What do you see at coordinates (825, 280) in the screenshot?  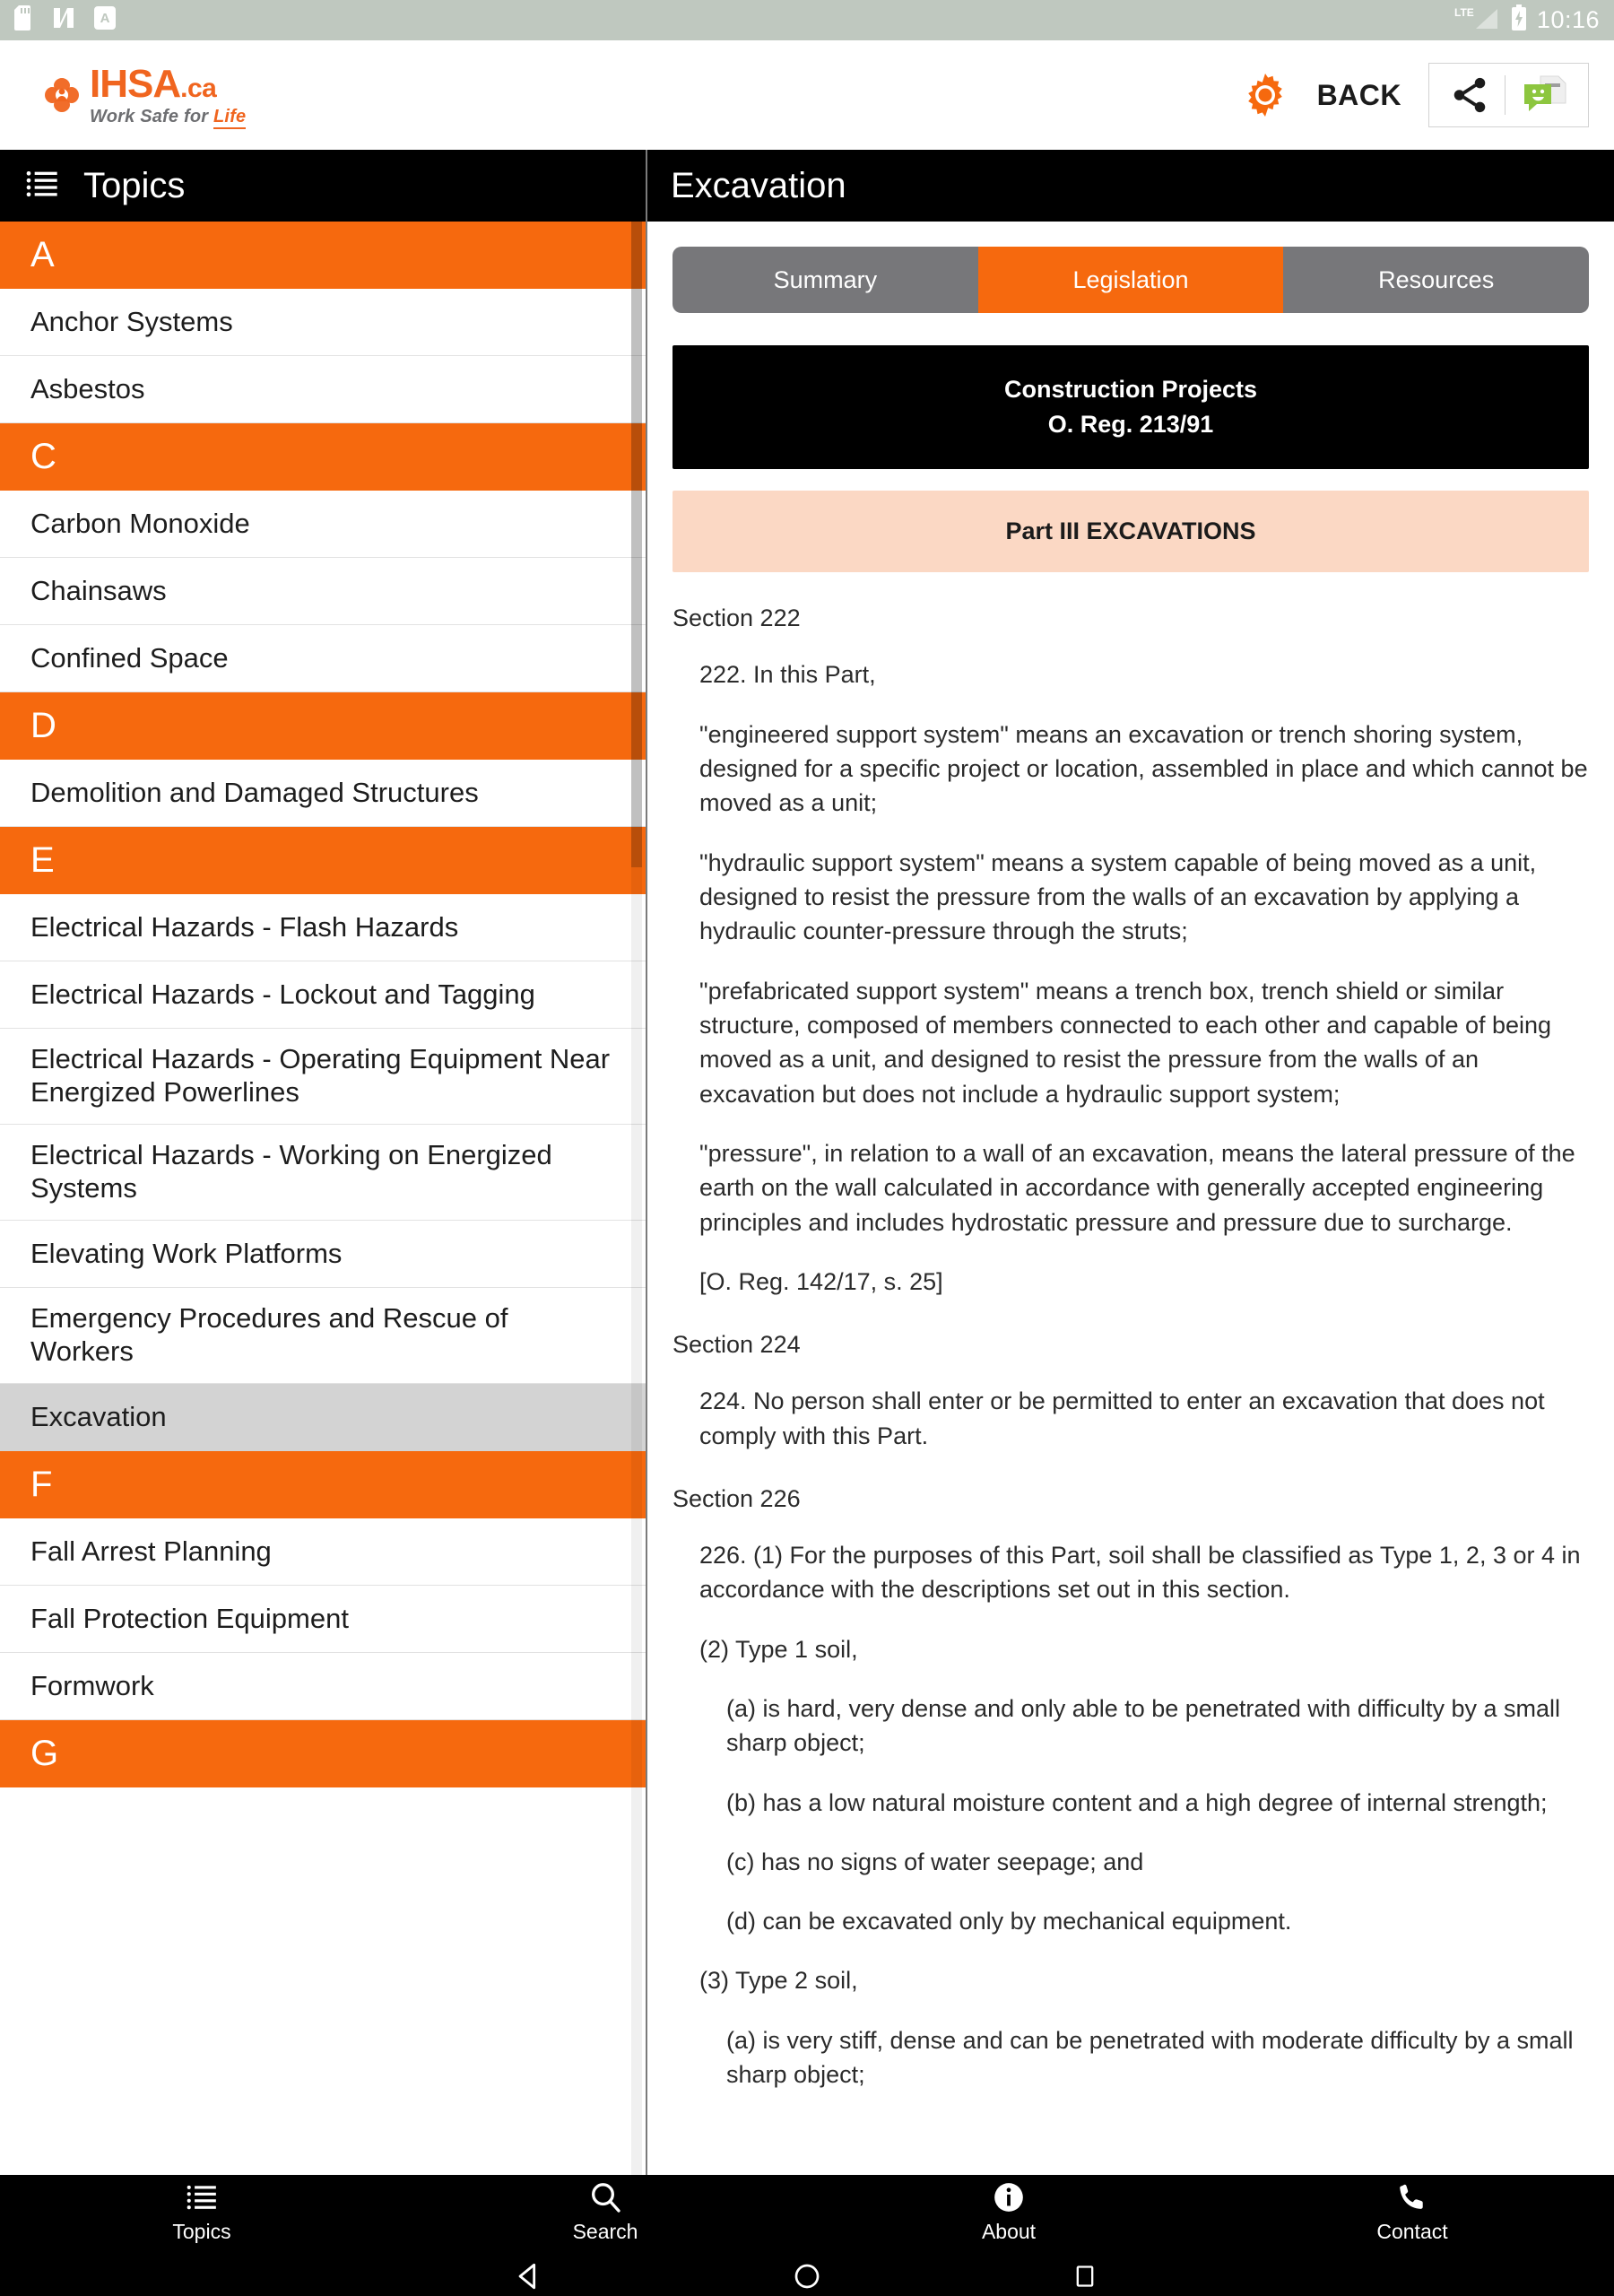 I see `tab-summary: Summary` at bounding box center [825, 280].